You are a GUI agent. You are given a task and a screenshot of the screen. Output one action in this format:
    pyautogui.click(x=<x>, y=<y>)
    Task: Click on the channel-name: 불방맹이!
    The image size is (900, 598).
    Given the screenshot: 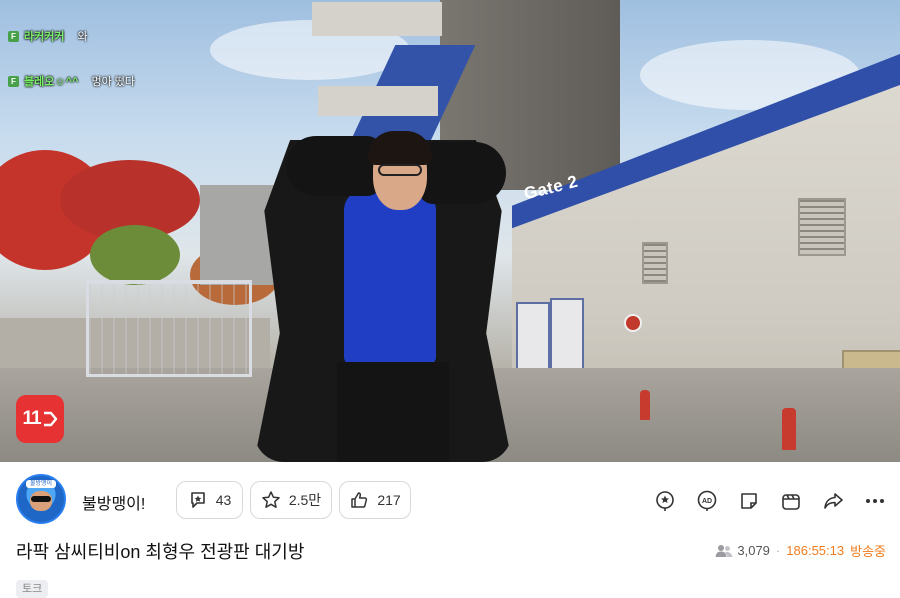 What is the action you would take?
    pyautogui.click(x=113, y=502)
    